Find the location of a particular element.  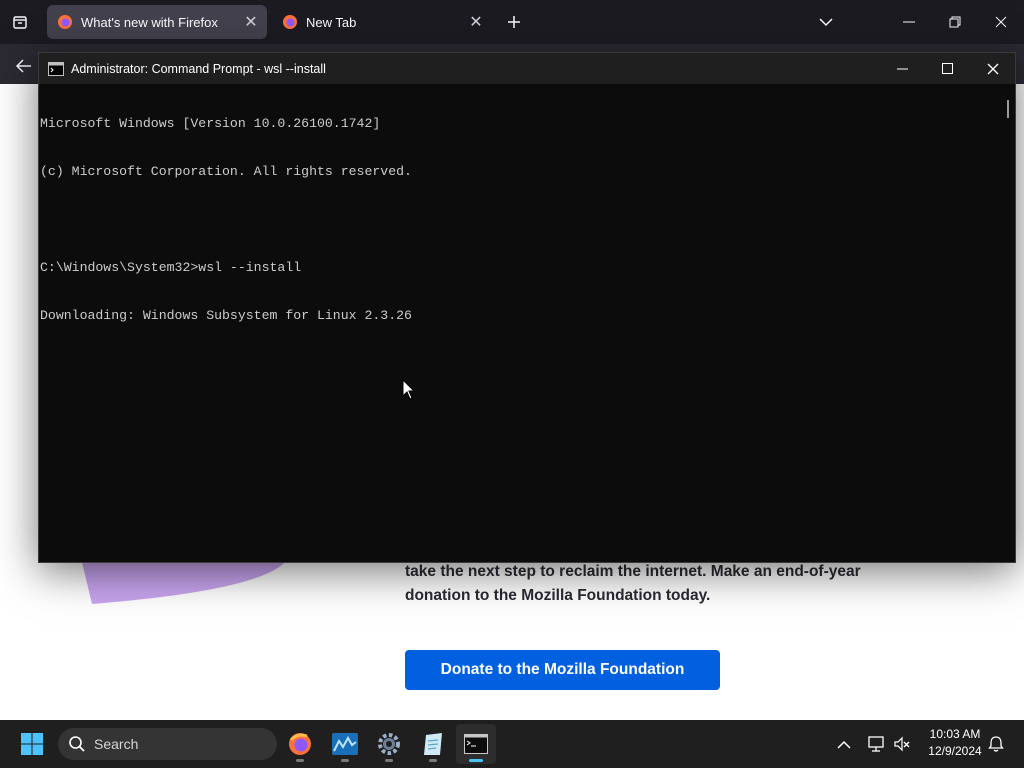

mouse-cursor-icon is located at coordinates (409, 389).